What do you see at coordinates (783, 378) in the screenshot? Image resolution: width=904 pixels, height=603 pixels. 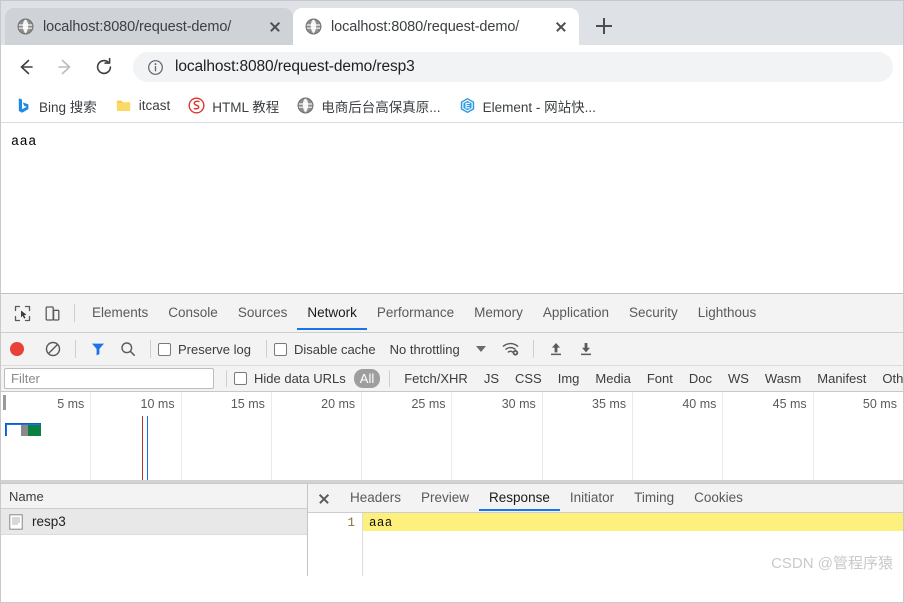 I see `type-filter-wasm: Wasm` at bounding box center [783, 378].